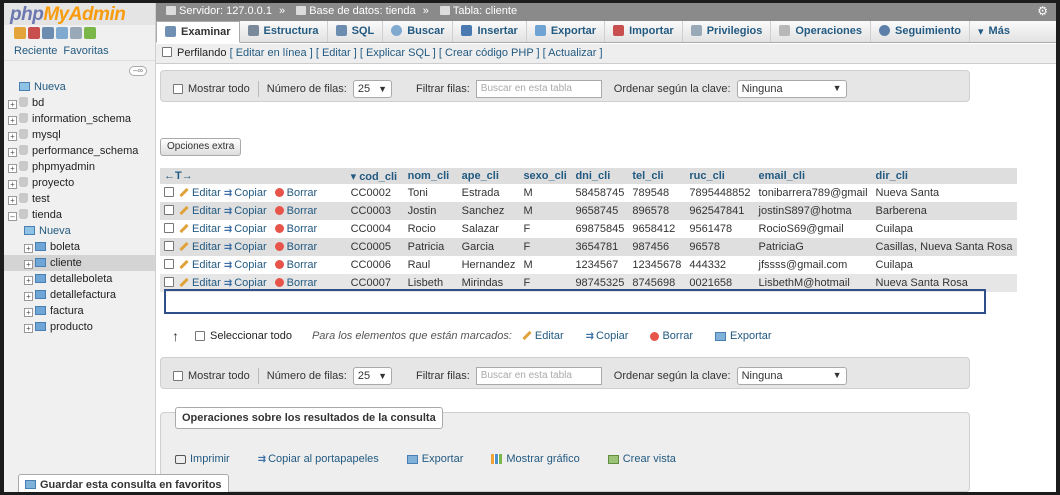 The height and width of the screenshot is (495, 1060). I want to click on cell-ruc-cli: 7895448852, so click(720, 193).